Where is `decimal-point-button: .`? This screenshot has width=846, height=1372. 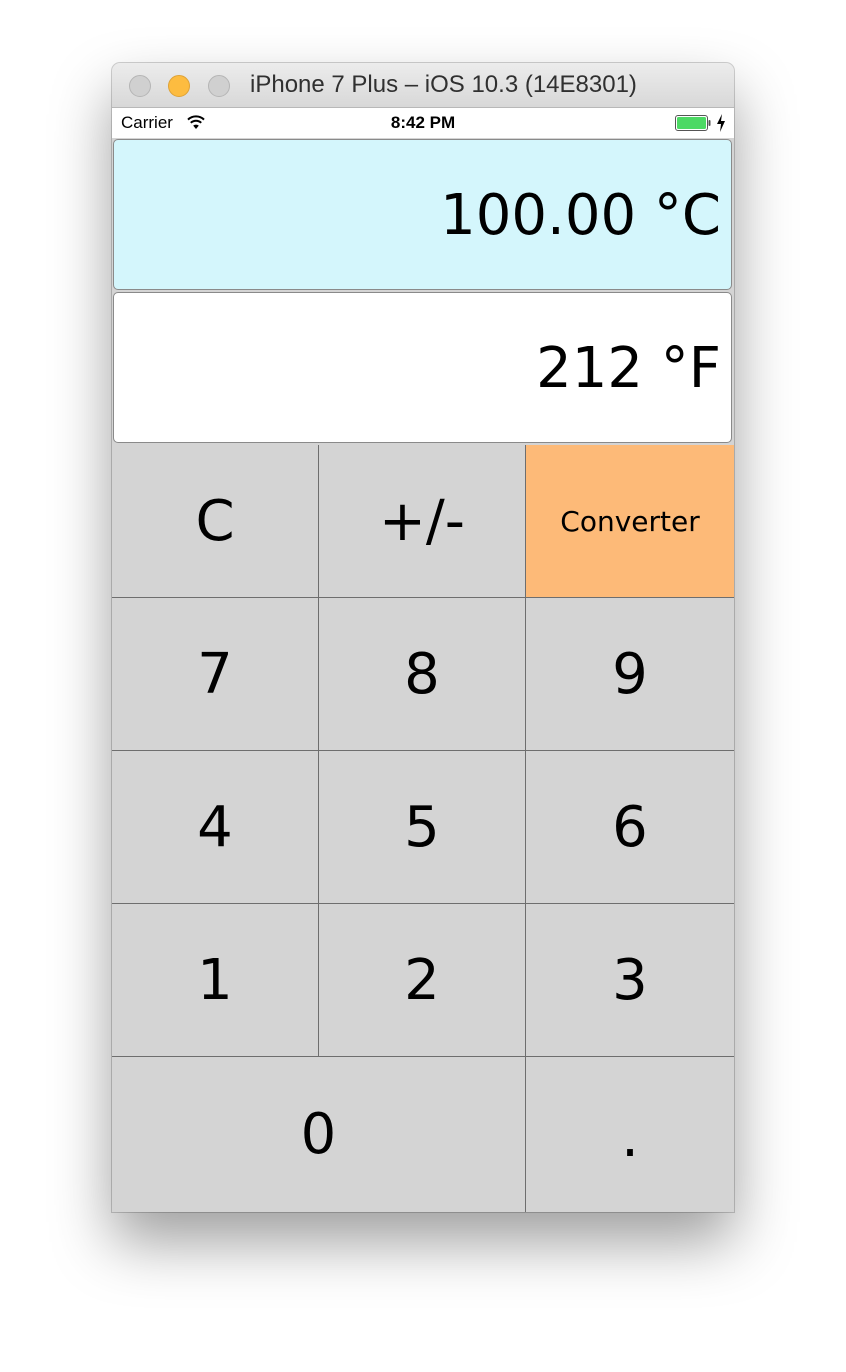 decimal-point-button: . is located at coordinates (630, 1134).